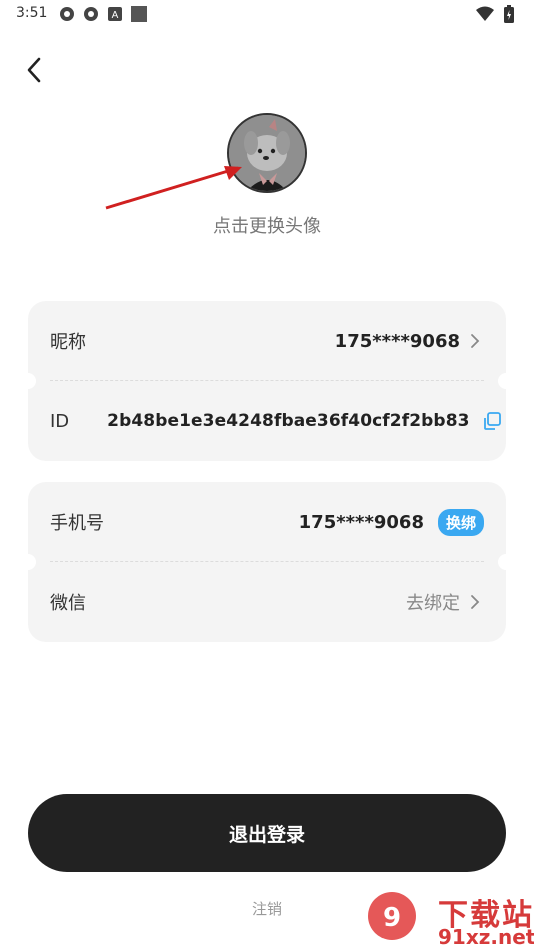 Image resolution: width=534 pixels, height=950 pixels. What do you see at coordinates (486, 937) in the screenshot?
I see `watermark-text-bottom: 91xz.net` at bounding box center [486, 937].